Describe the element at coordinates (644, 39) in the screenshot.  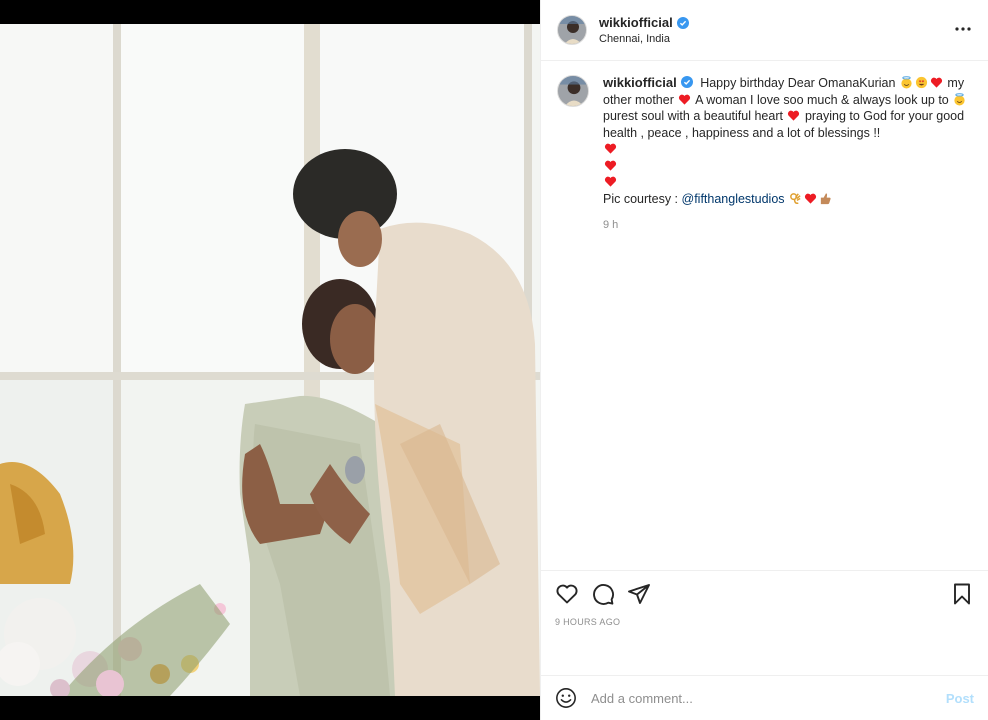
I see `location-link: Chennai, India` at that location.